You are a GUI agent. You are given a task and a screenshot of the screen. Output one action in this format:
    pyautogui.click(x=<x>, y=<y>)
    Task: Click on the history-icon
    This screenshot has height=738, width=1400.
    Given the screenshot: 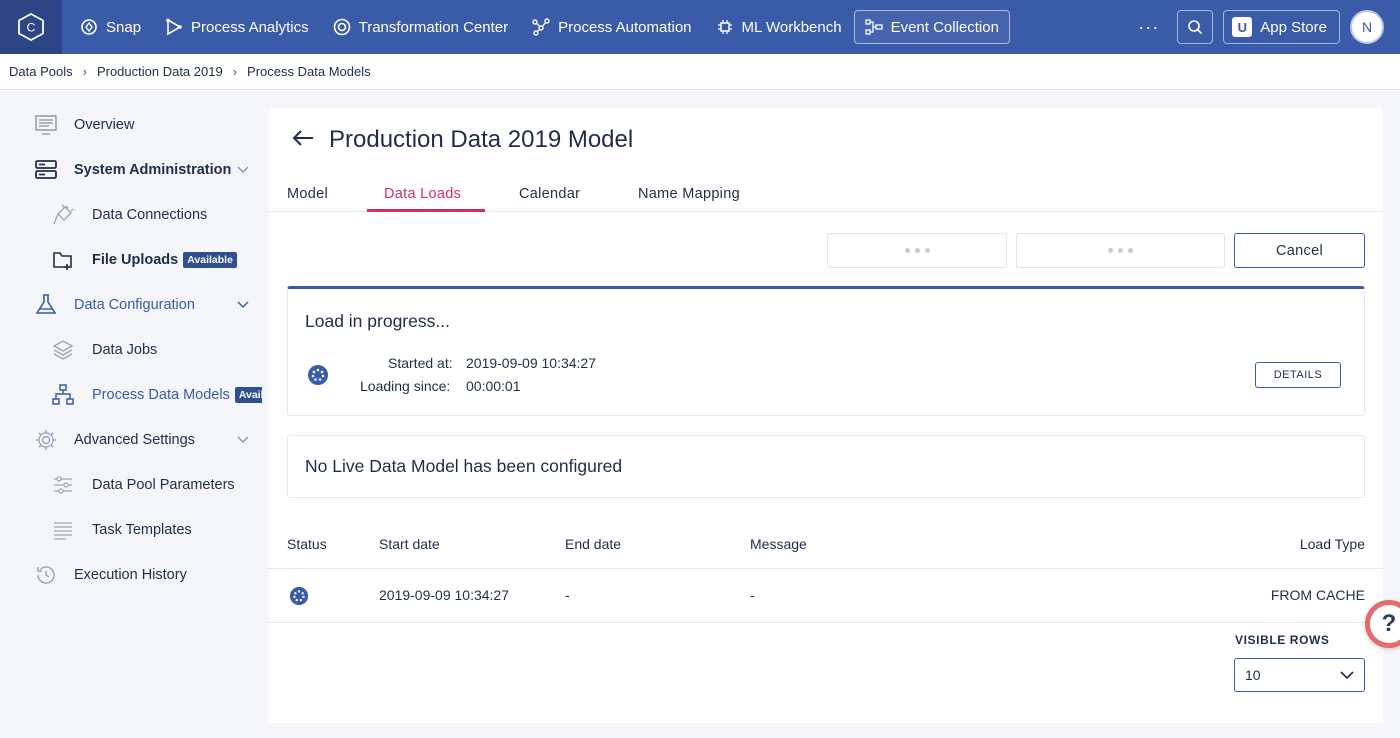 What is the action you would take?
    pyautogui.click(x=46, y=575)
    